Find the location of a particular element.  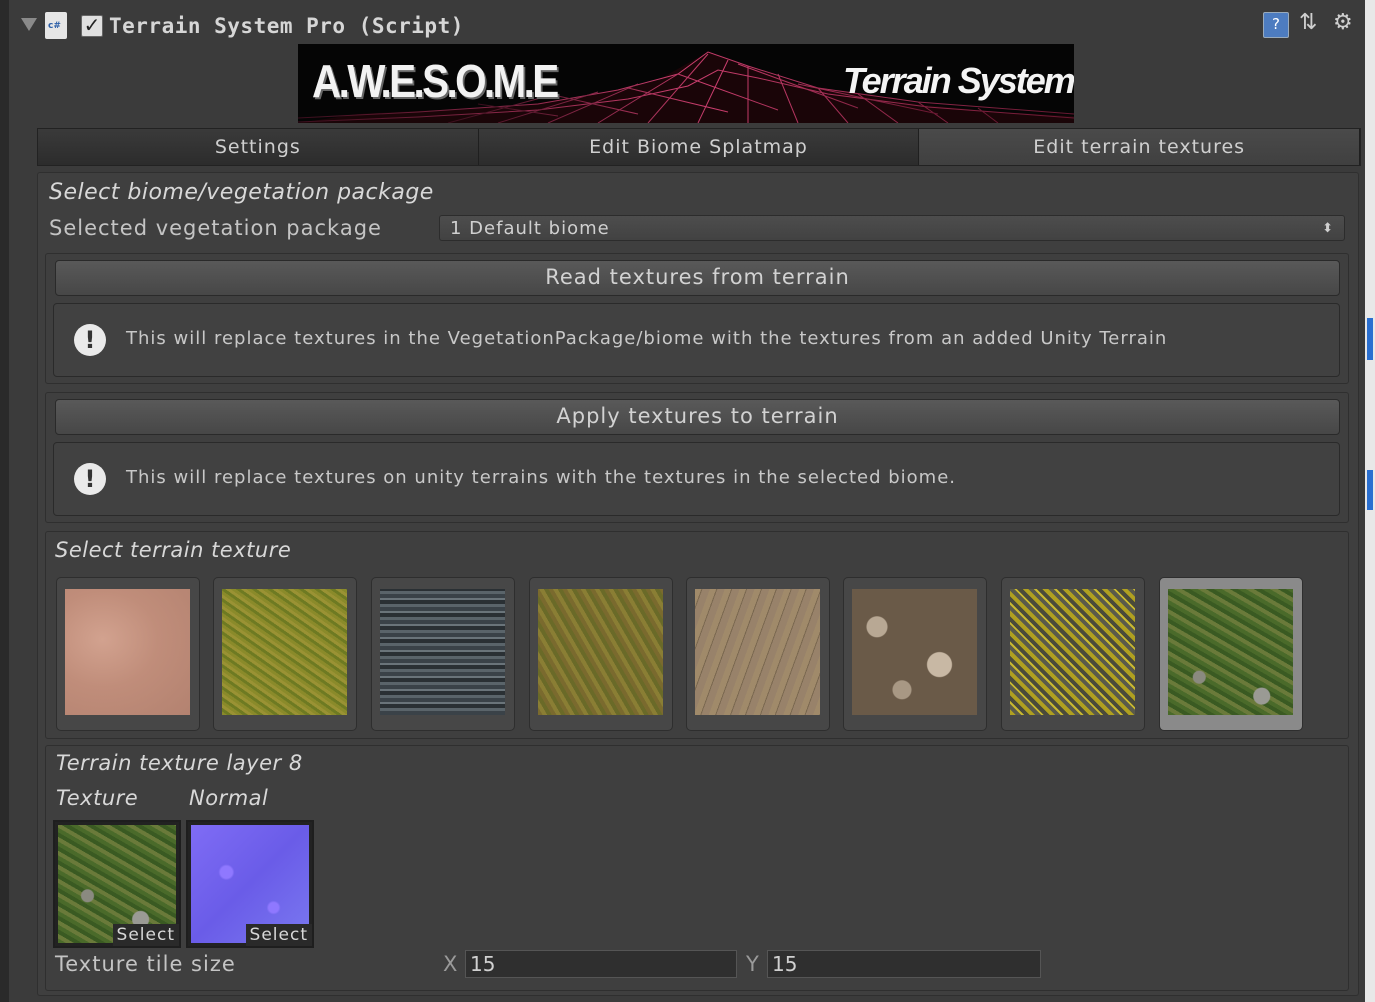

gear-icon: ⚙ is located at coordinates (1345, 24).